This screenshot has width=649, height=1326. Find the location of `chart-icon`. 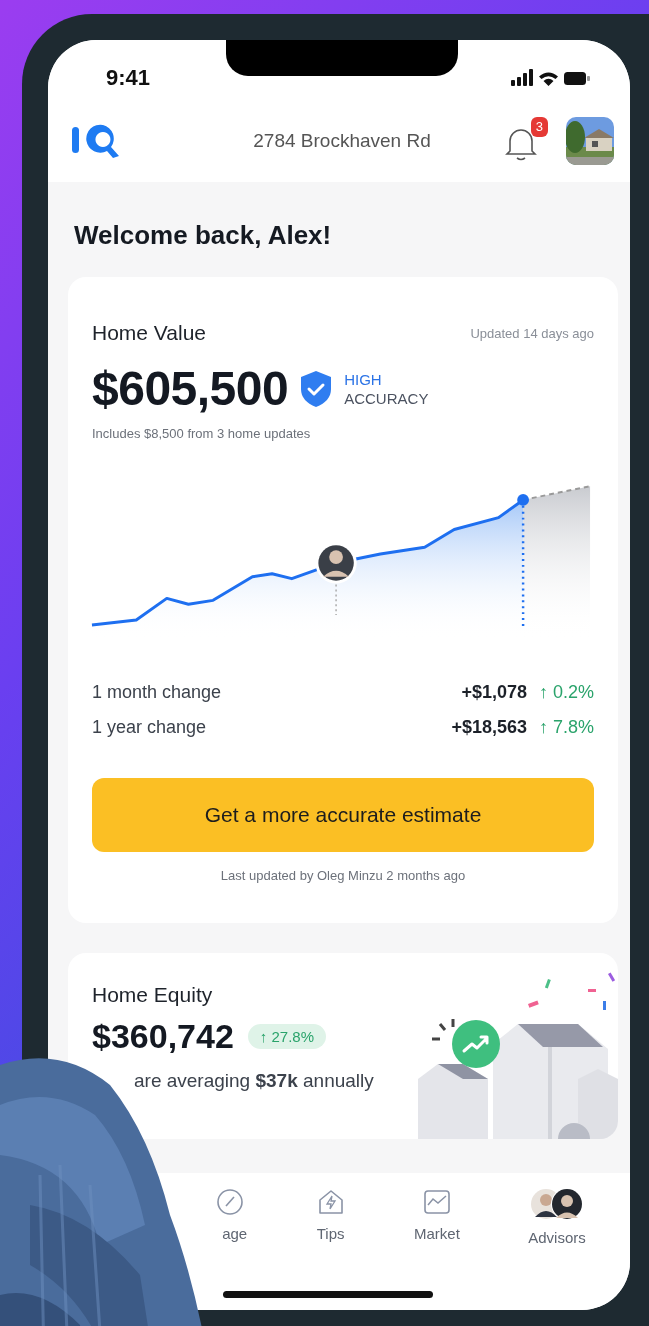

chart-icon is located at coordinates (436, 1202).